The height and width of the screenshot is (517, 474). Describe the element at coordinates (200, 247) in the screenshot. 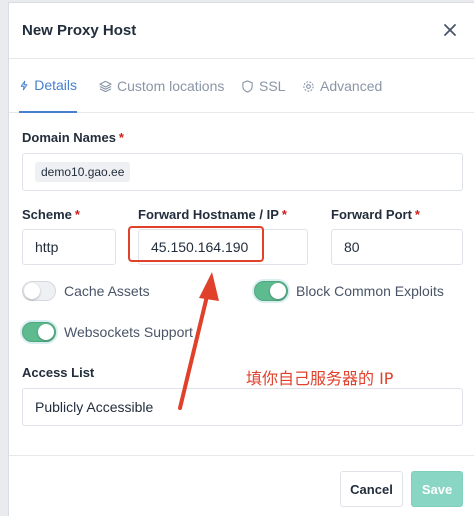

I see `forward-host-value: 45.150.164.190` at that location.